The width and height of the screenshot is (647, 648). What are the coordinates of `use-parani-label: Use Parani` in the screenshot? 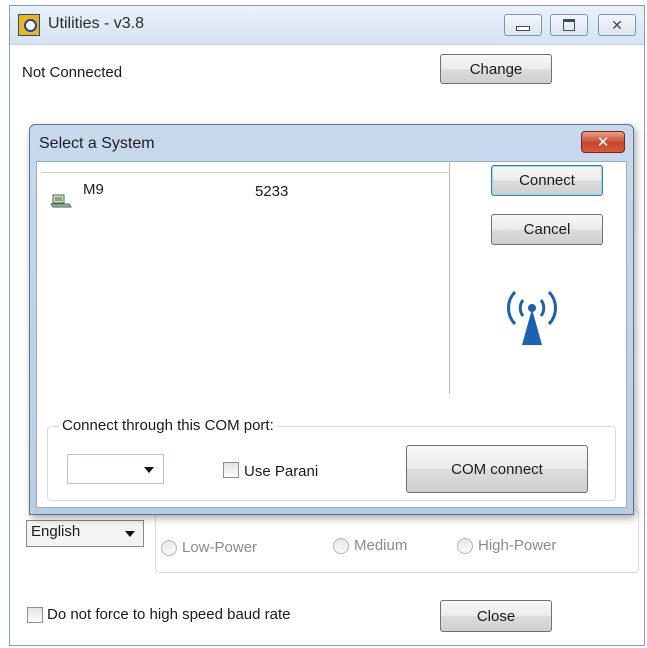 It's located at (281, 471).